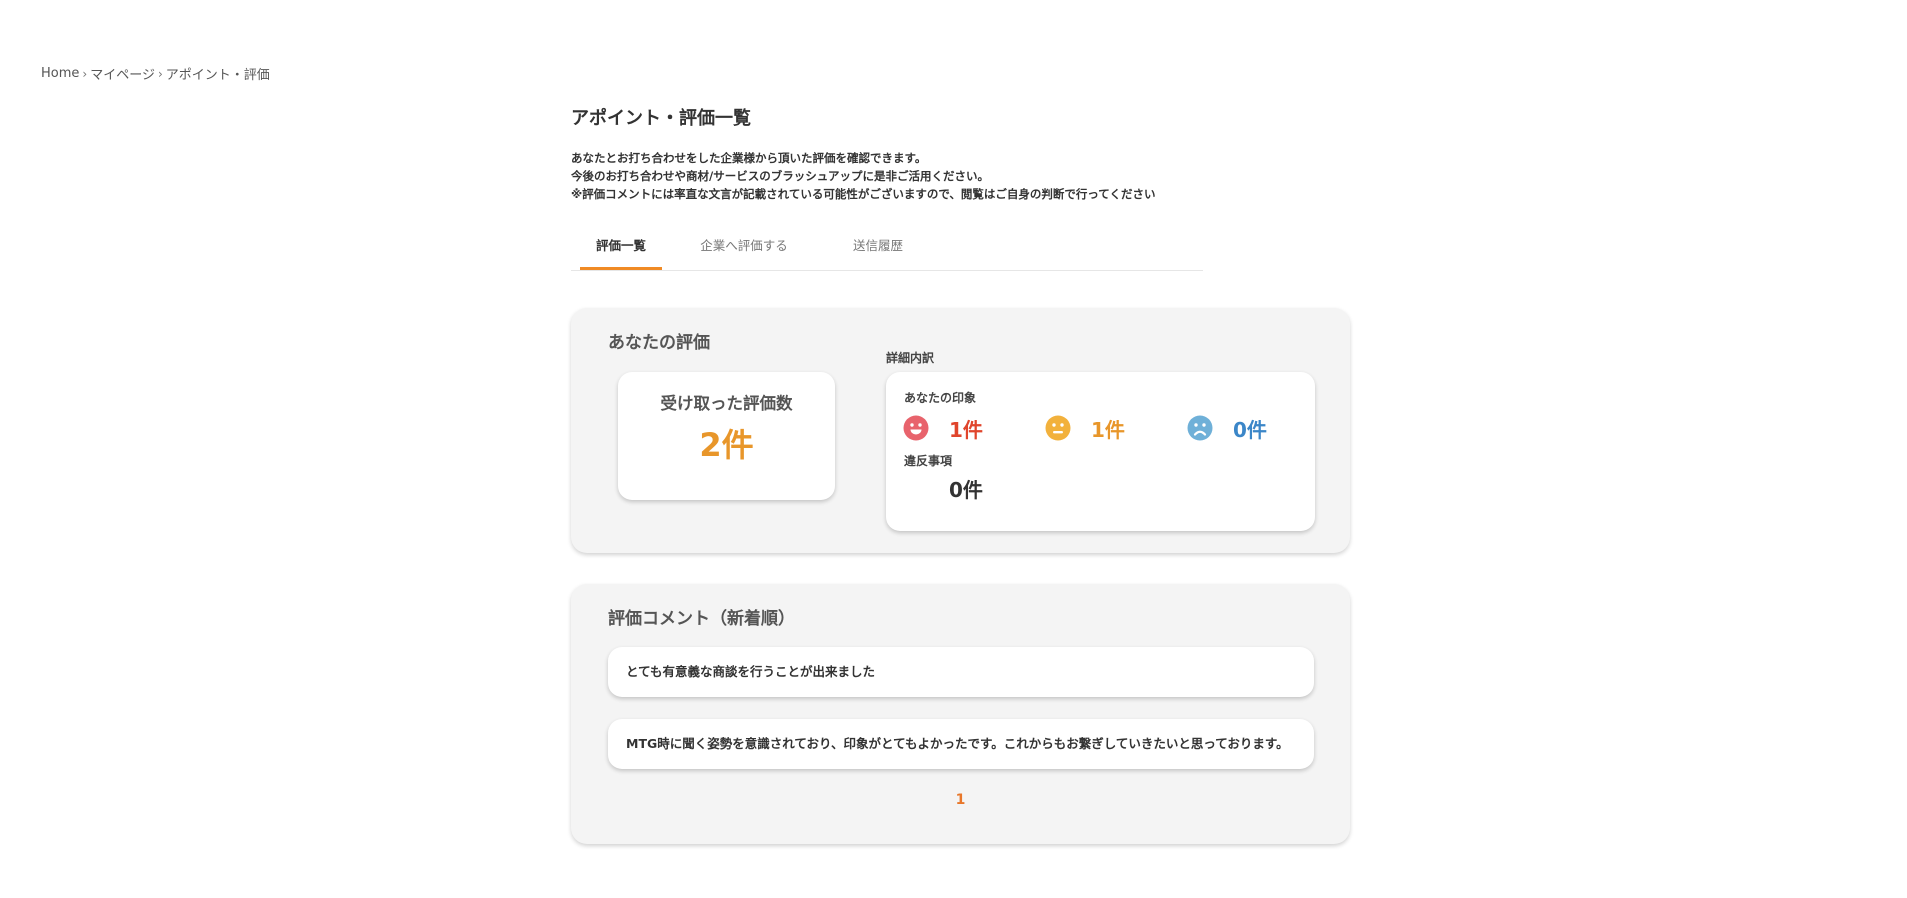 The height and width of the screenshot is (898, 1907). Describe the element at coordinates (916, 428) in the screenshot. I see `happy-face-icon` at that location.